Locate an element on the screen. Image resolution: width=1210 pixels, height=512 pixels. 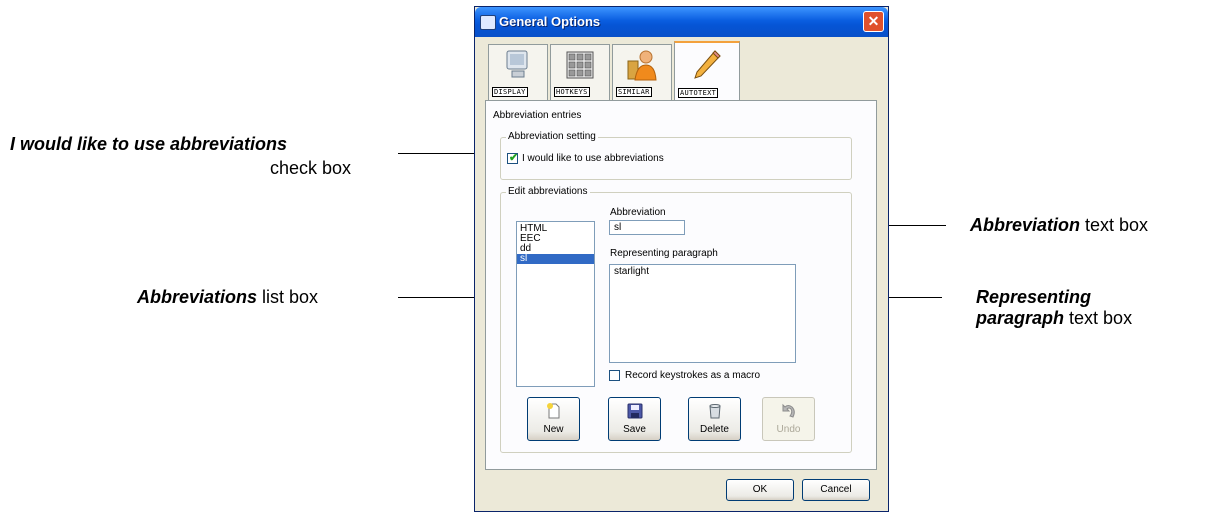
tab-autotext: AUTOTEXT is located at coordinates (707, 71).